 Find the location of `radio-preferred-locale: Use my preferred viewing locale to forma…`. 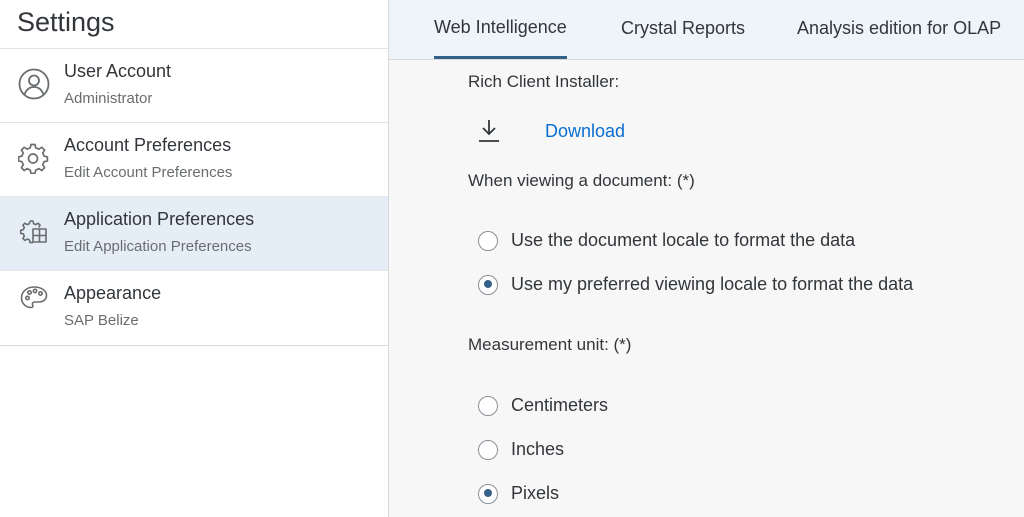

radio-preferred-locale: Use my preferred viewing locale to forma… is located at coordinates (695, 284).